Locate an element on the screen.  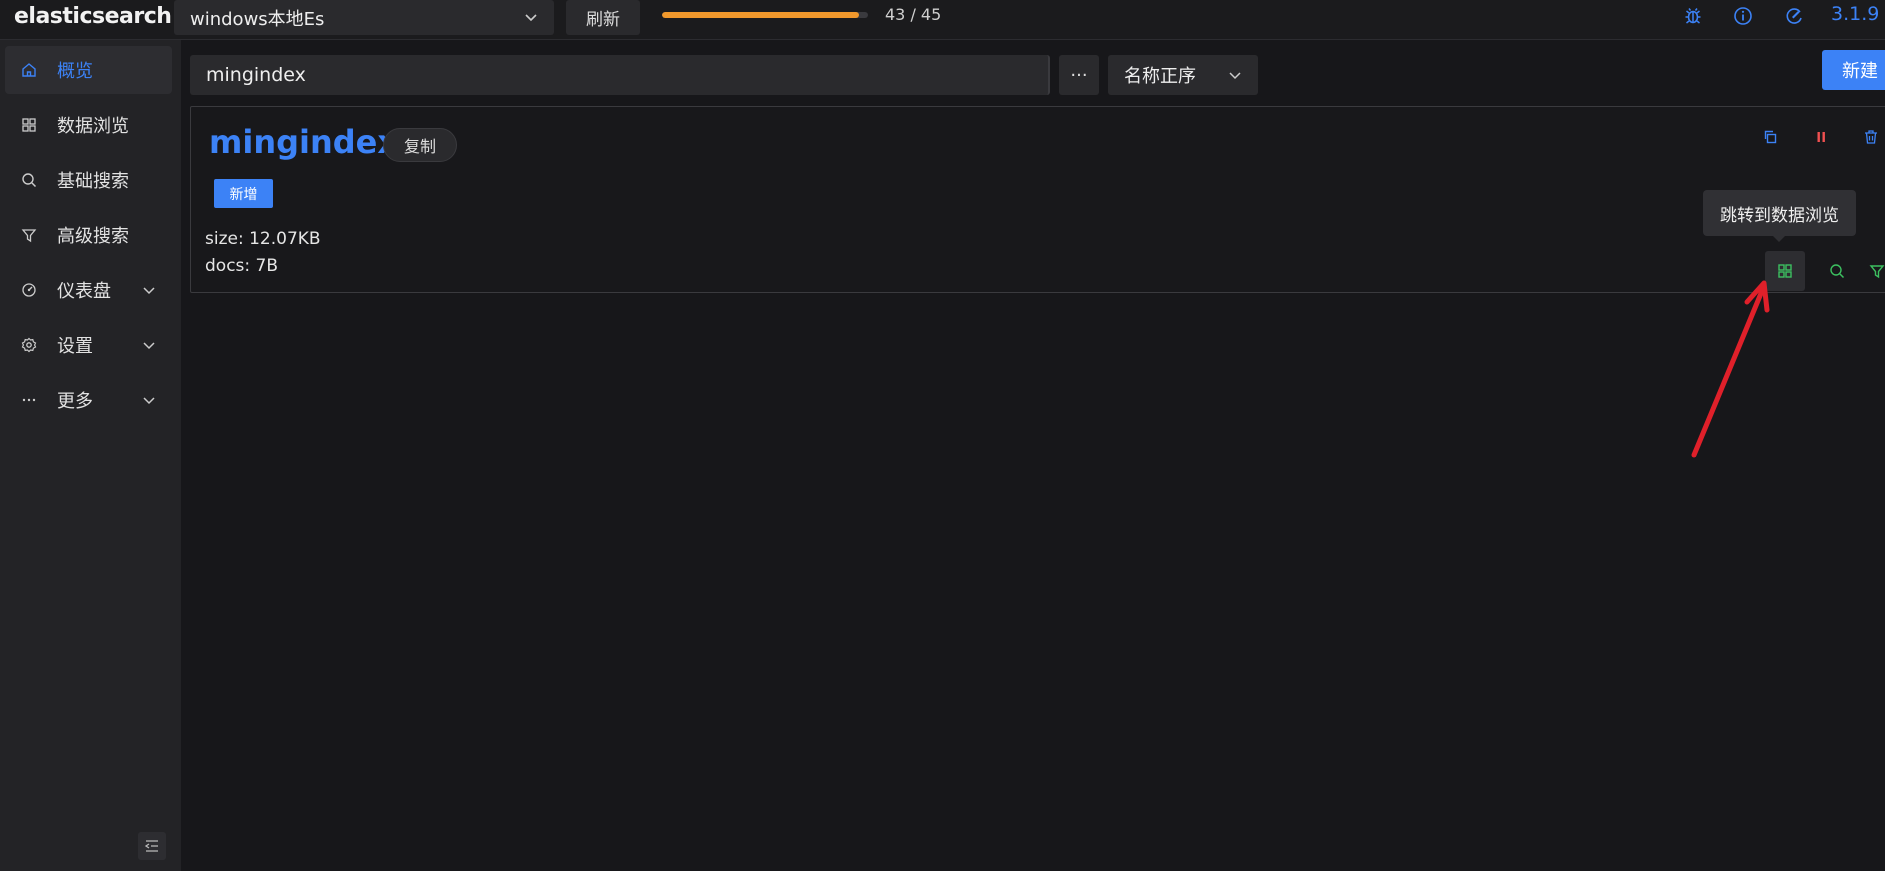
index-size: size: 12.07KB is located at coordinates (263, 239).